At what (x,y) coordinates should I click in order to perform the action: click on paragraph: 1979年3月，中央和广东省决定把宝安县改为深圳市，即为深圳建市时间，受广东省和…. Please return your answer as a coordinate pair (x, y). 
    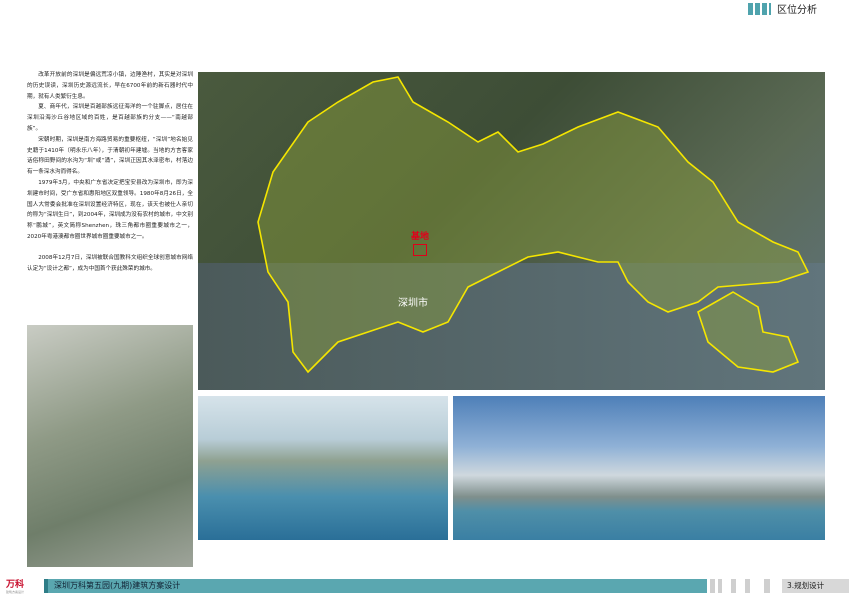
    Looking at the image, I should click on (110, 209).